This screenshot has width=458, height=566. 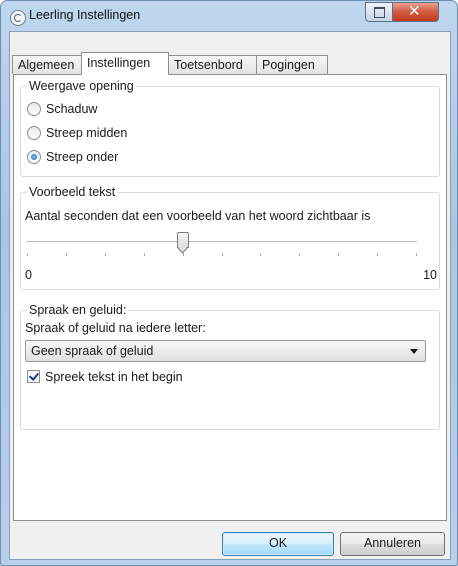 I want to click on slider-track, so click(x=222, y=242).